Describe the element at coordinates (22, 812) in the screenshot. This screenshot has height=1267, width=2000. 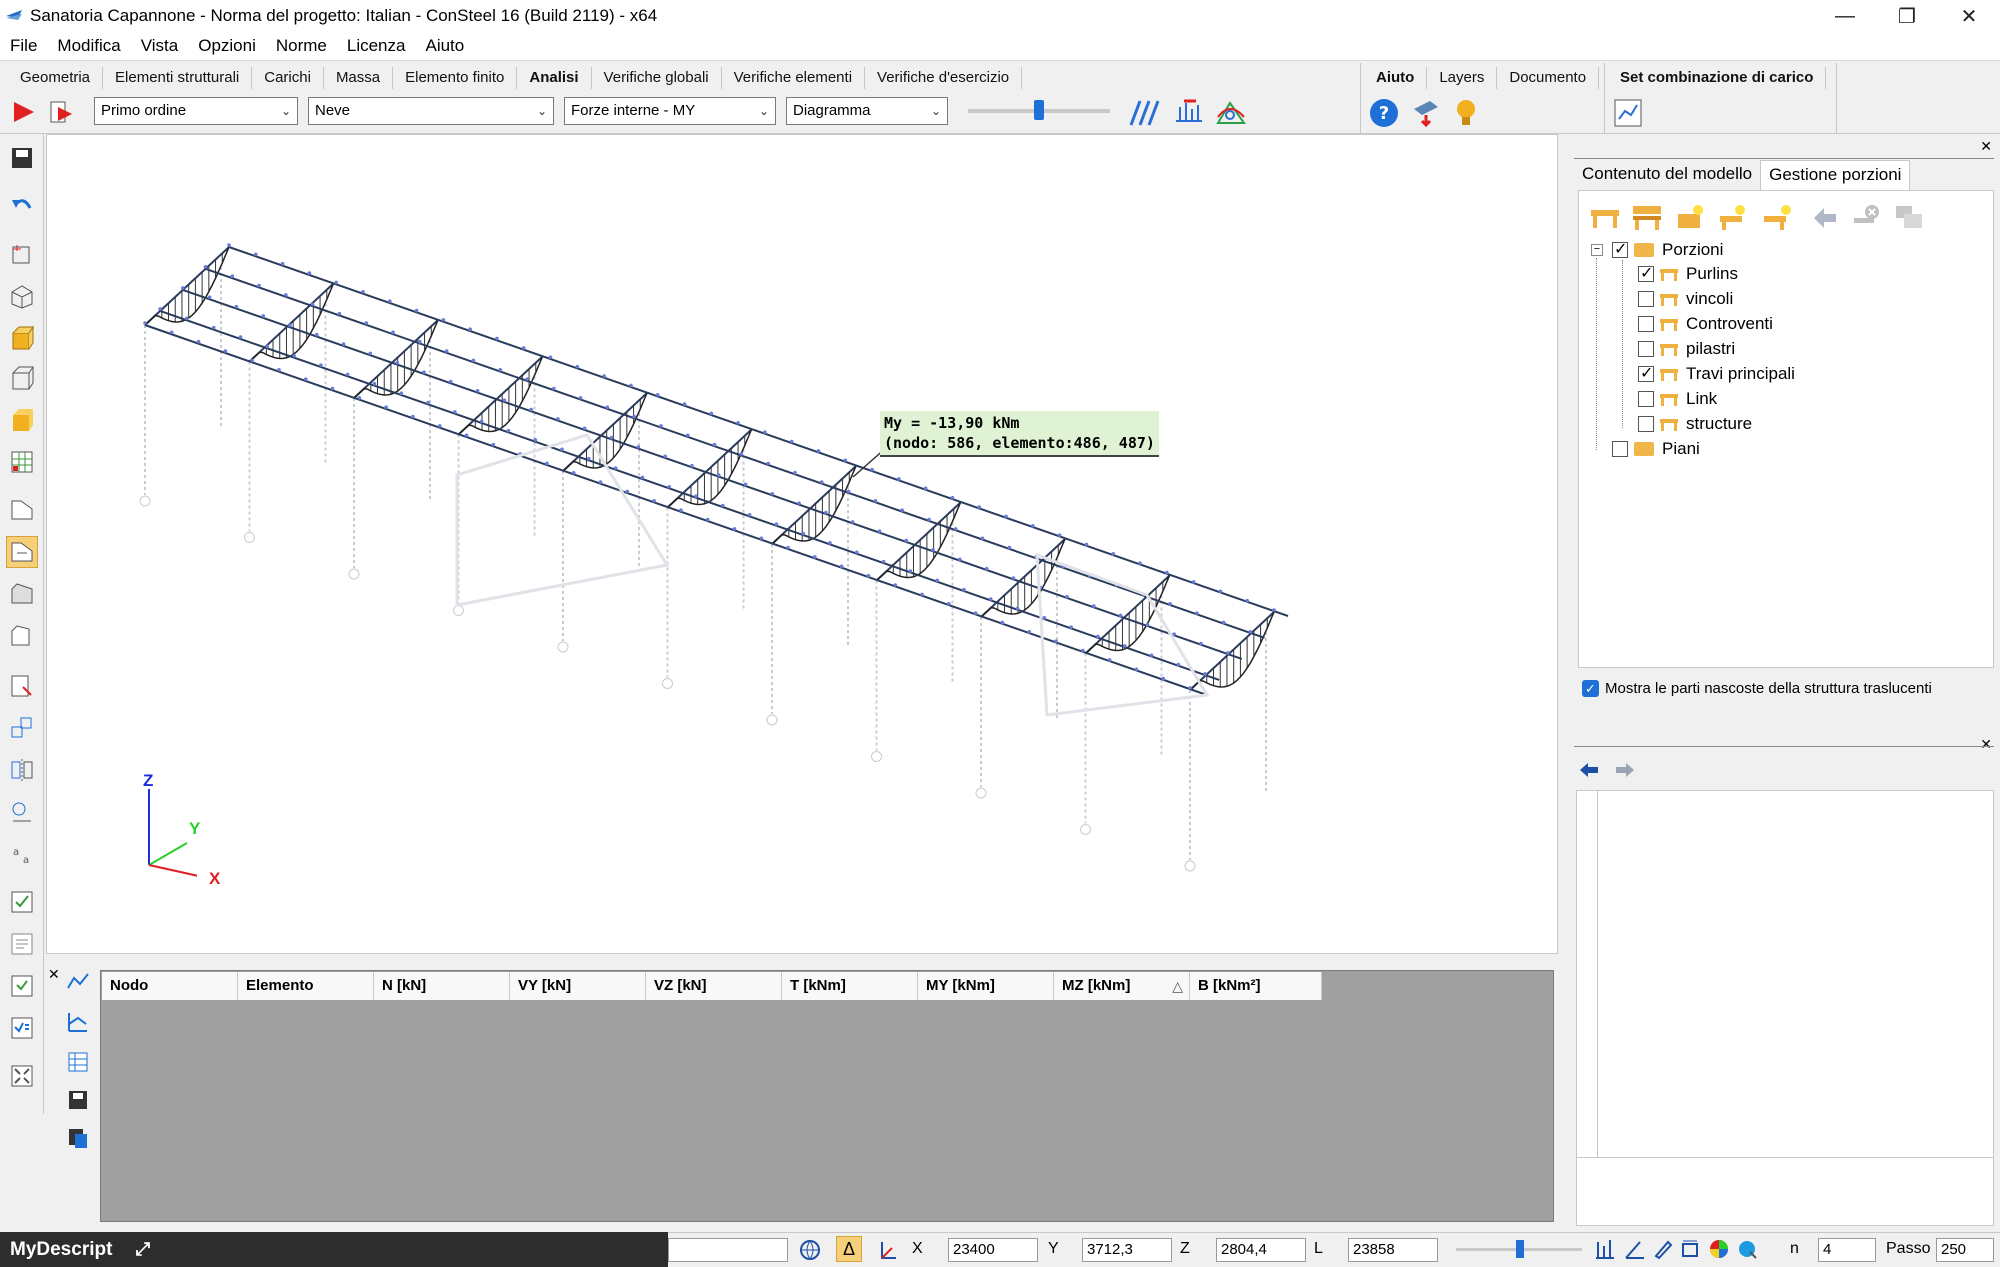
I see `measure-icon` at that location.